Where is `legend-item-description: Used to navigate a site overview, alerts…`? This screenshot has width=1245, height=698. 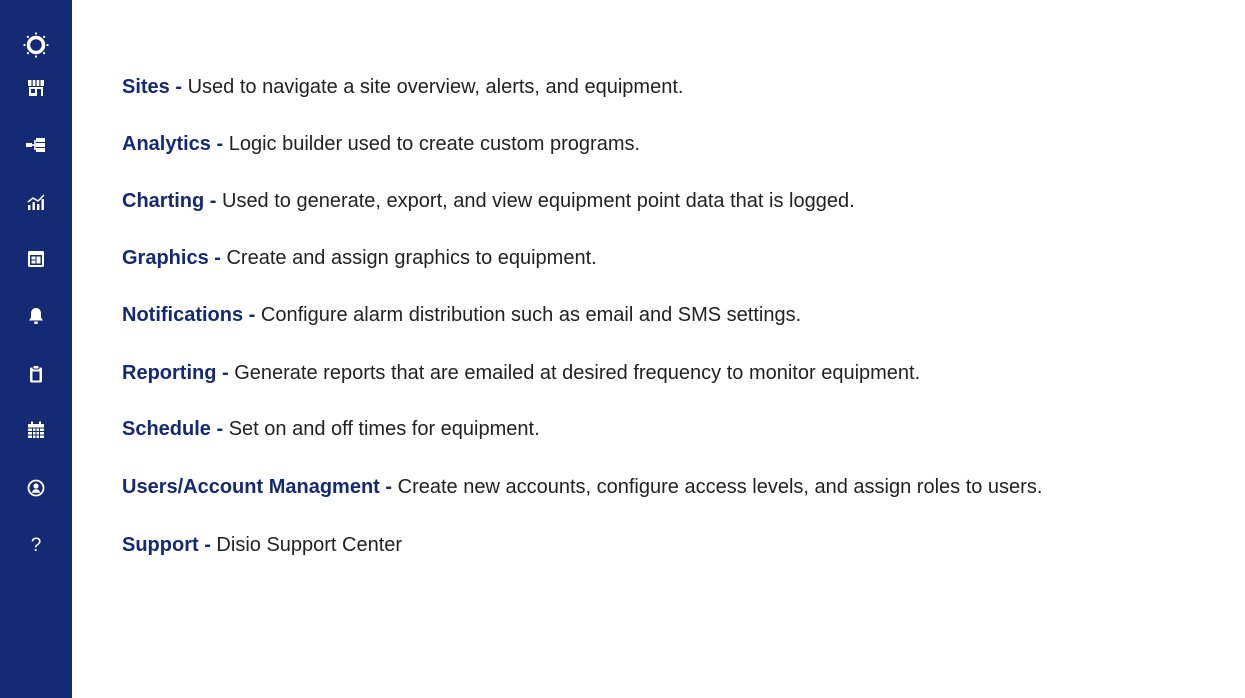
legend-item-description: Used to navigate a site overview, alerts… is located at coordinates (433, 87).